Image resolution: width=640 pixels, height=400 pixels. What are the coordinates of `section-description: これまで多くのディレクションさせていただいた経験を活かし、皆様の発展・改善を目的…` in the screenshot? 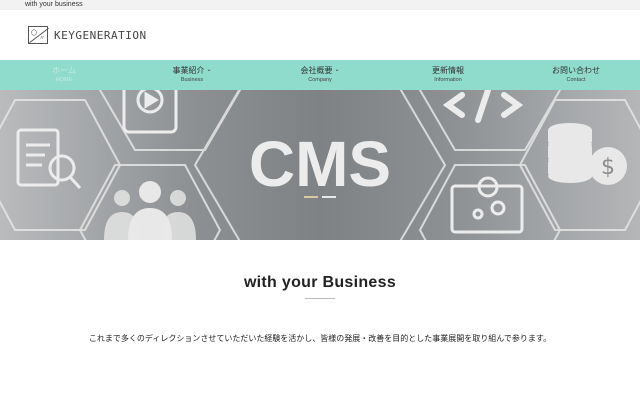 It's located at (320, 338).